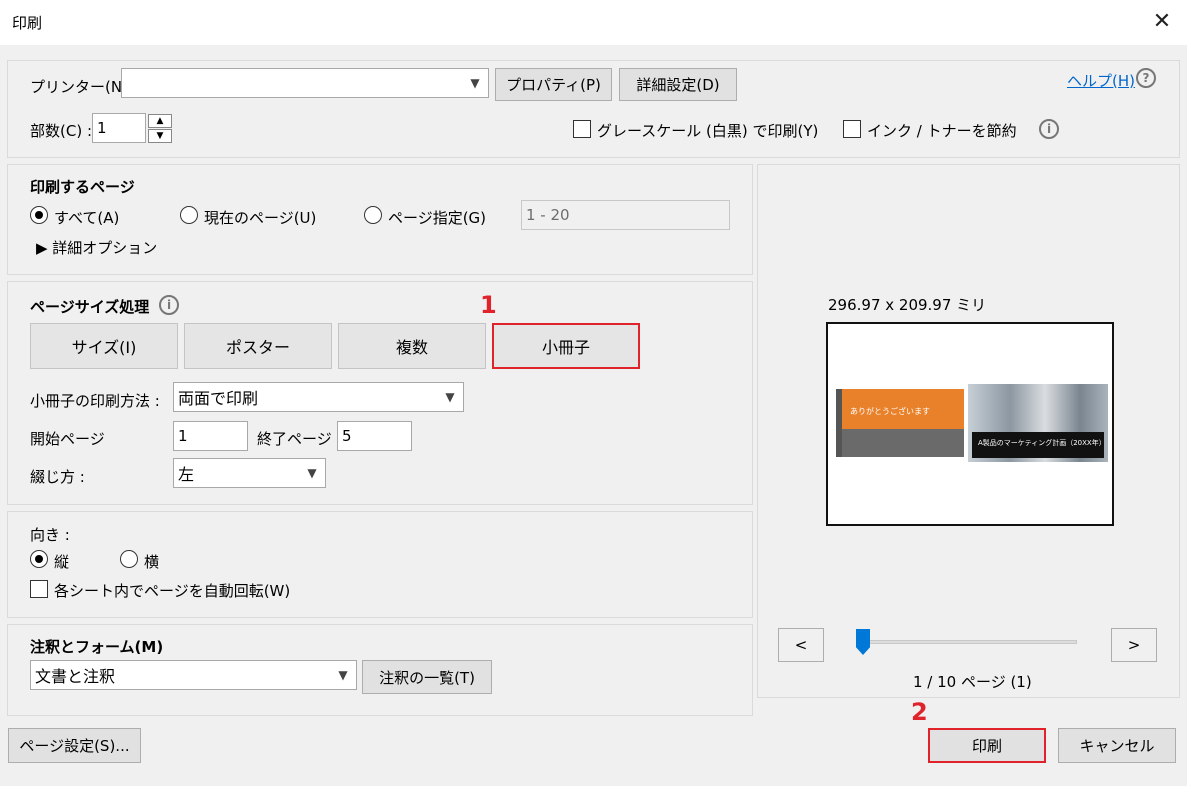  I want to click on page-sizing-info-icon: i, so click(169, 305).